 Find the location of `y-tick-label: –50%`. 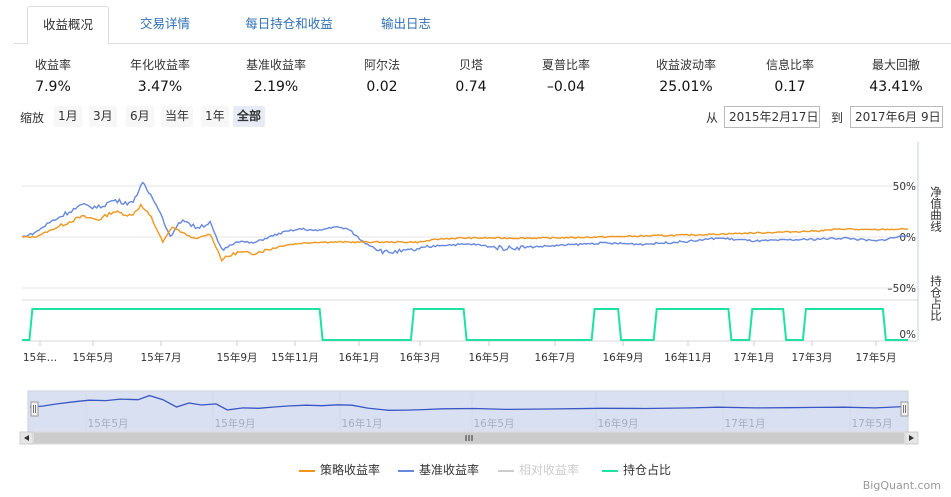

y-tick-label: –50% is located at coordinates (901, 289).